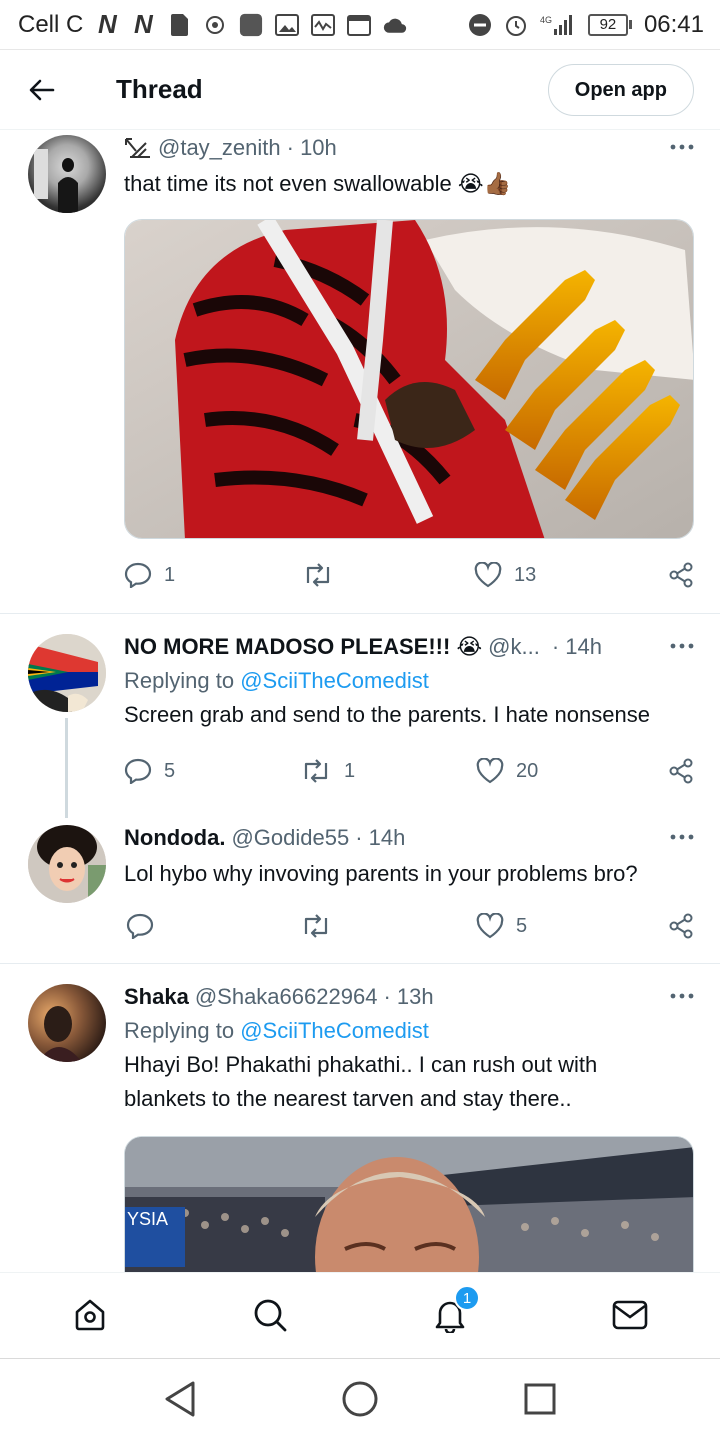 Image resolution: width=720 pixels, height=1440 pixels. I want to click on notifications-bell-icon: 1, so click(455, 1310).